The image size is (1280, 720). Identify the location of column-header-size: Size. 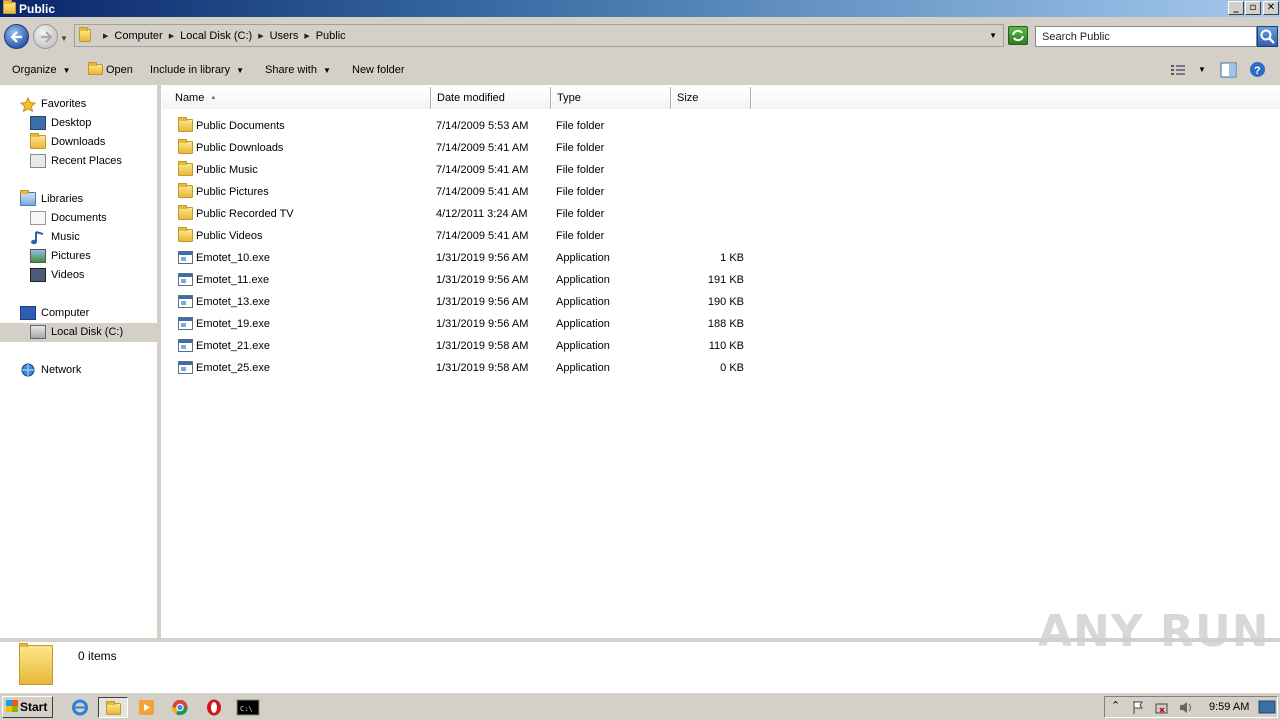
(711, 98).